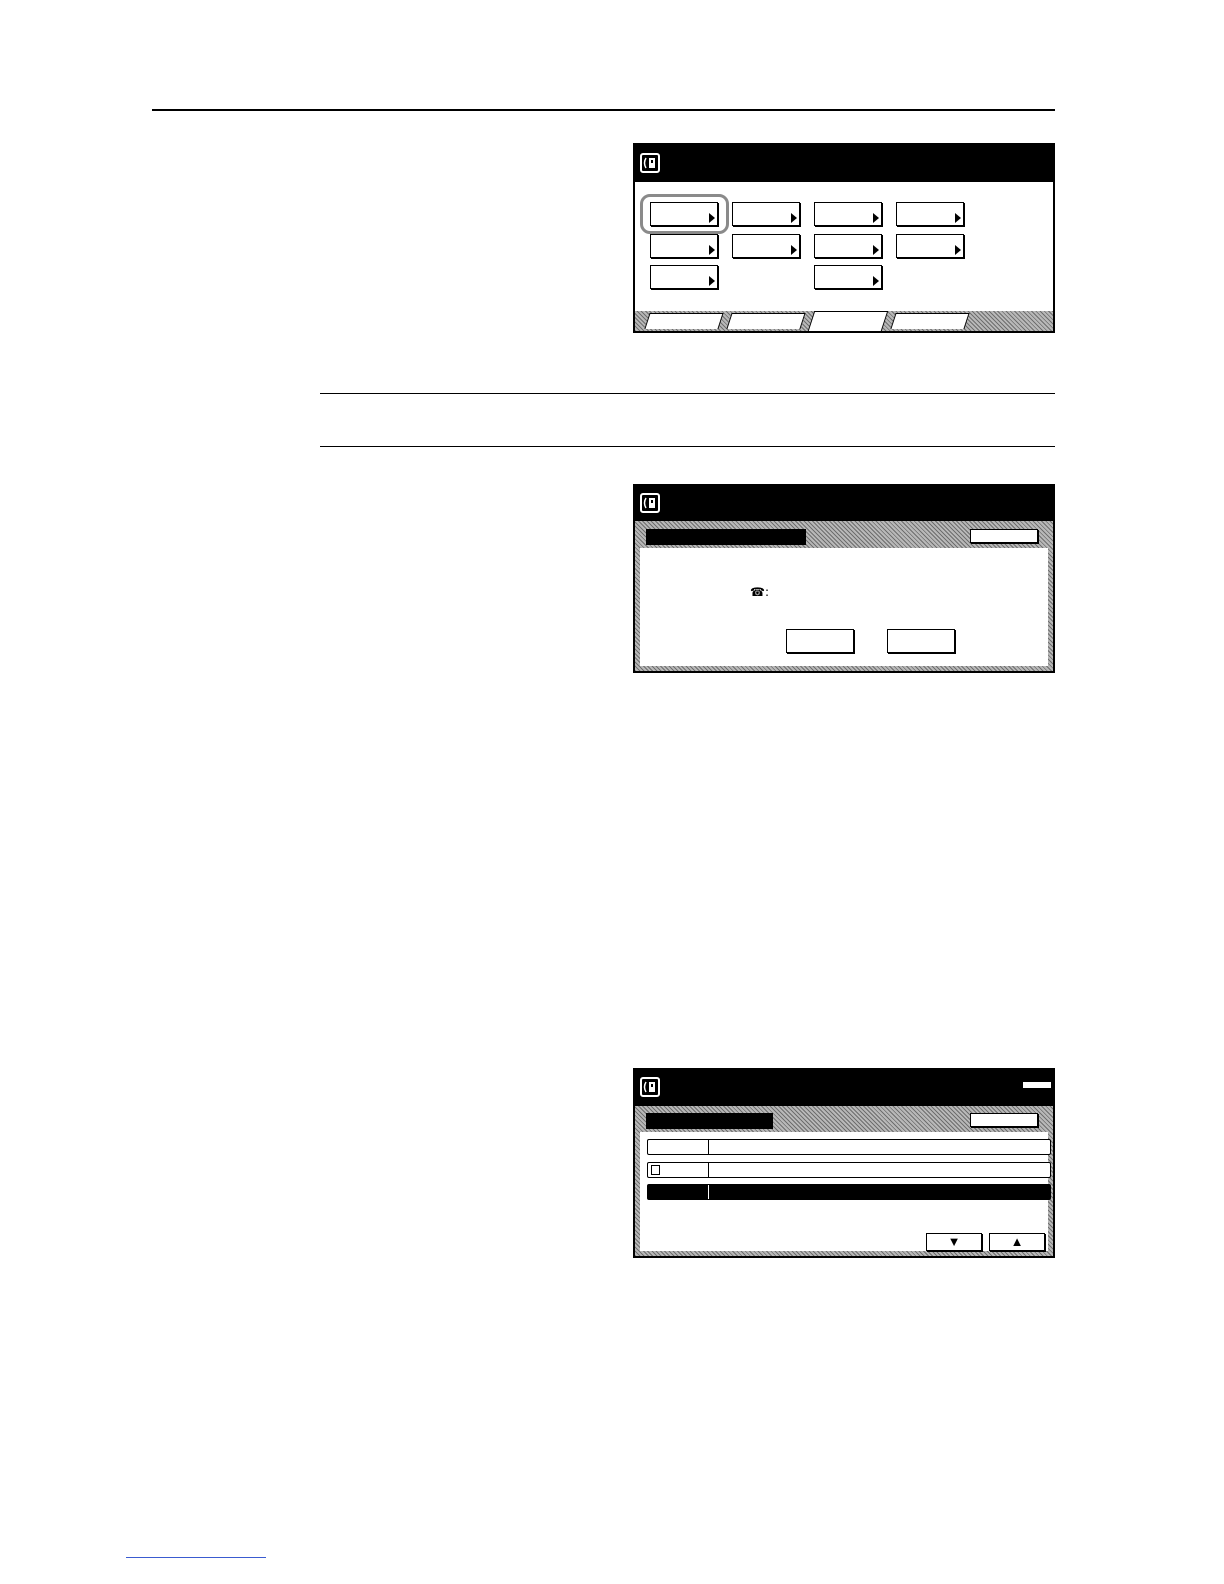  I want to click on dialog-heading-bar, so click(726, 537).